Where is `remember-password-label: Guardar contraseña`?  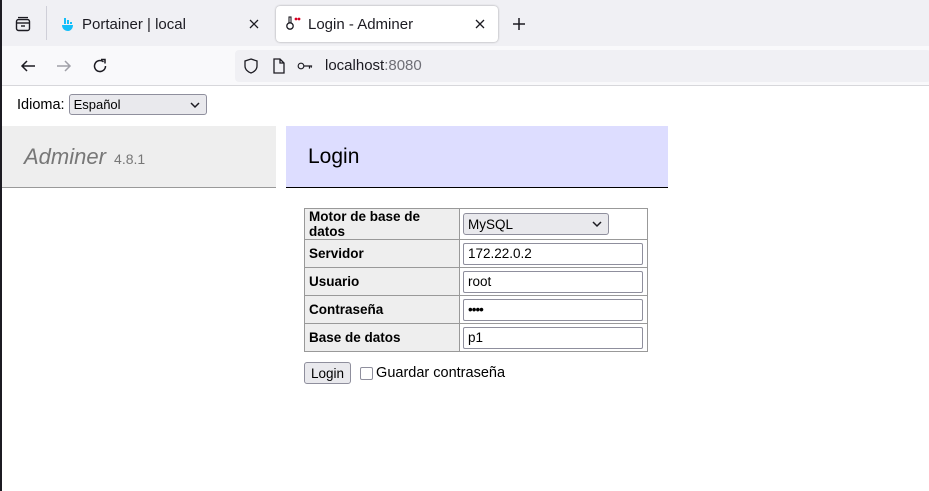 remember-password-label: Guardar contraseña is located at coordinates (440, 373).